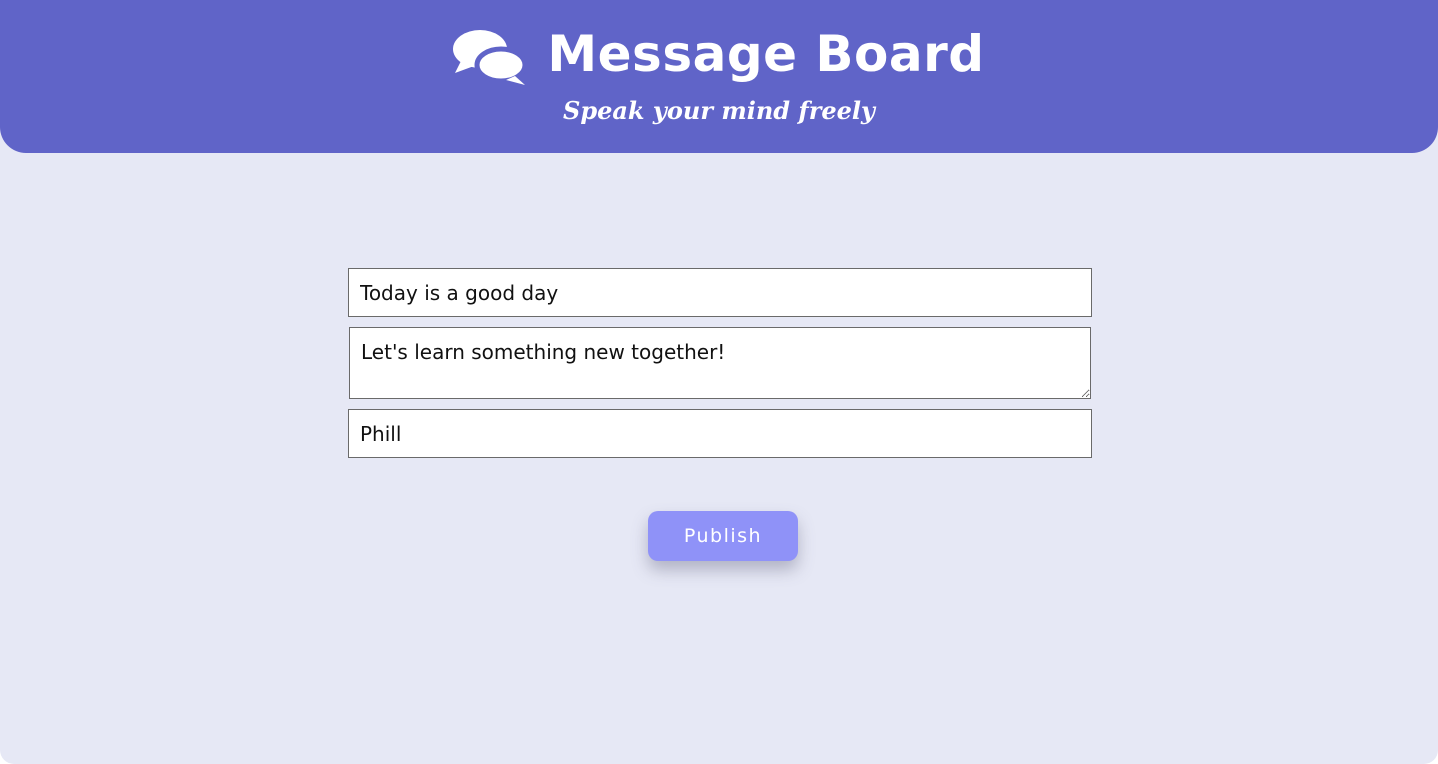 Image resolution: width=1438 pixels, height=764 pixels. Describe the element at coordinates (720, 433) in the screenshot. I see `author-input` at that location.